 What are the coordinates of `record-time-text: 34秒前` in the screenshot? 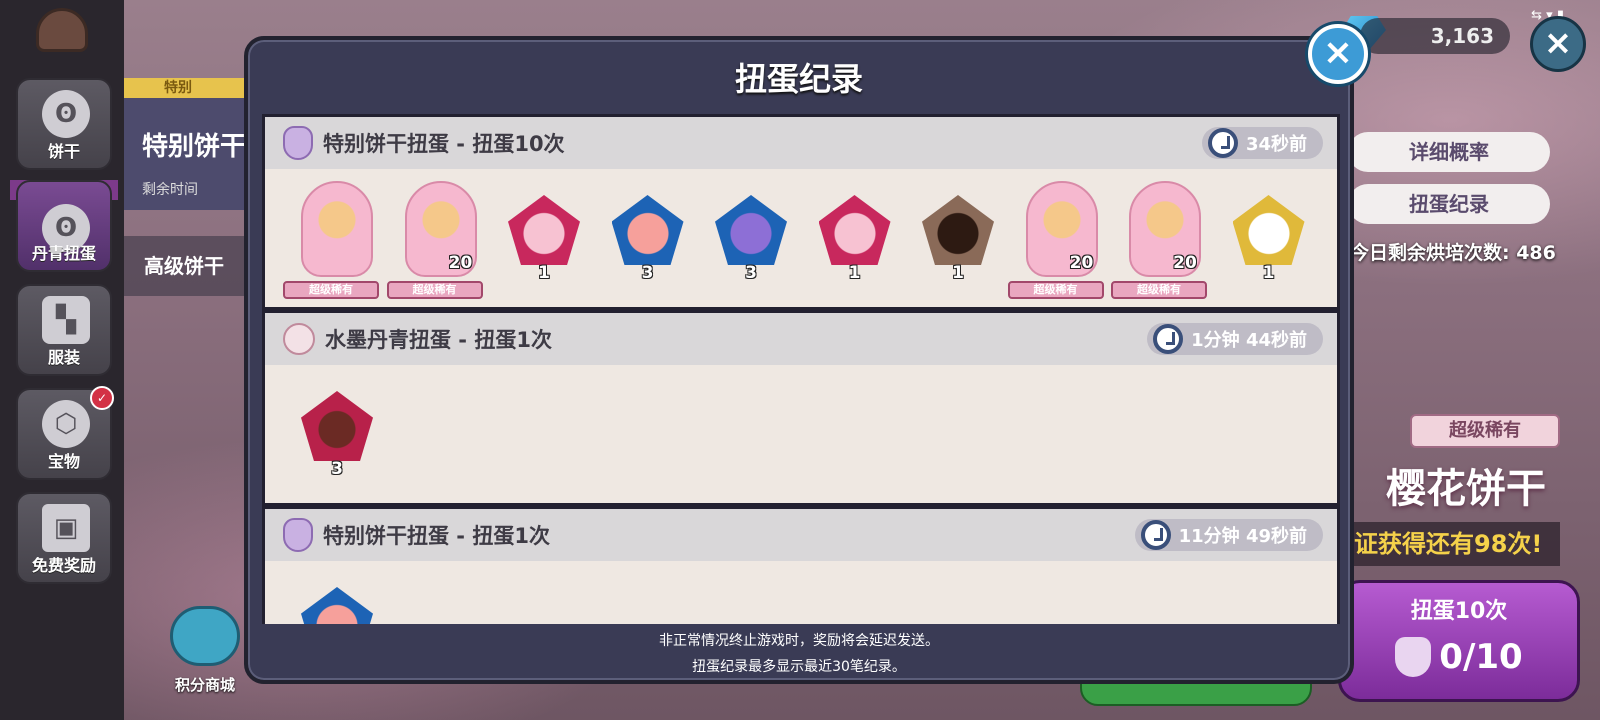 It's located at (1276, 144).